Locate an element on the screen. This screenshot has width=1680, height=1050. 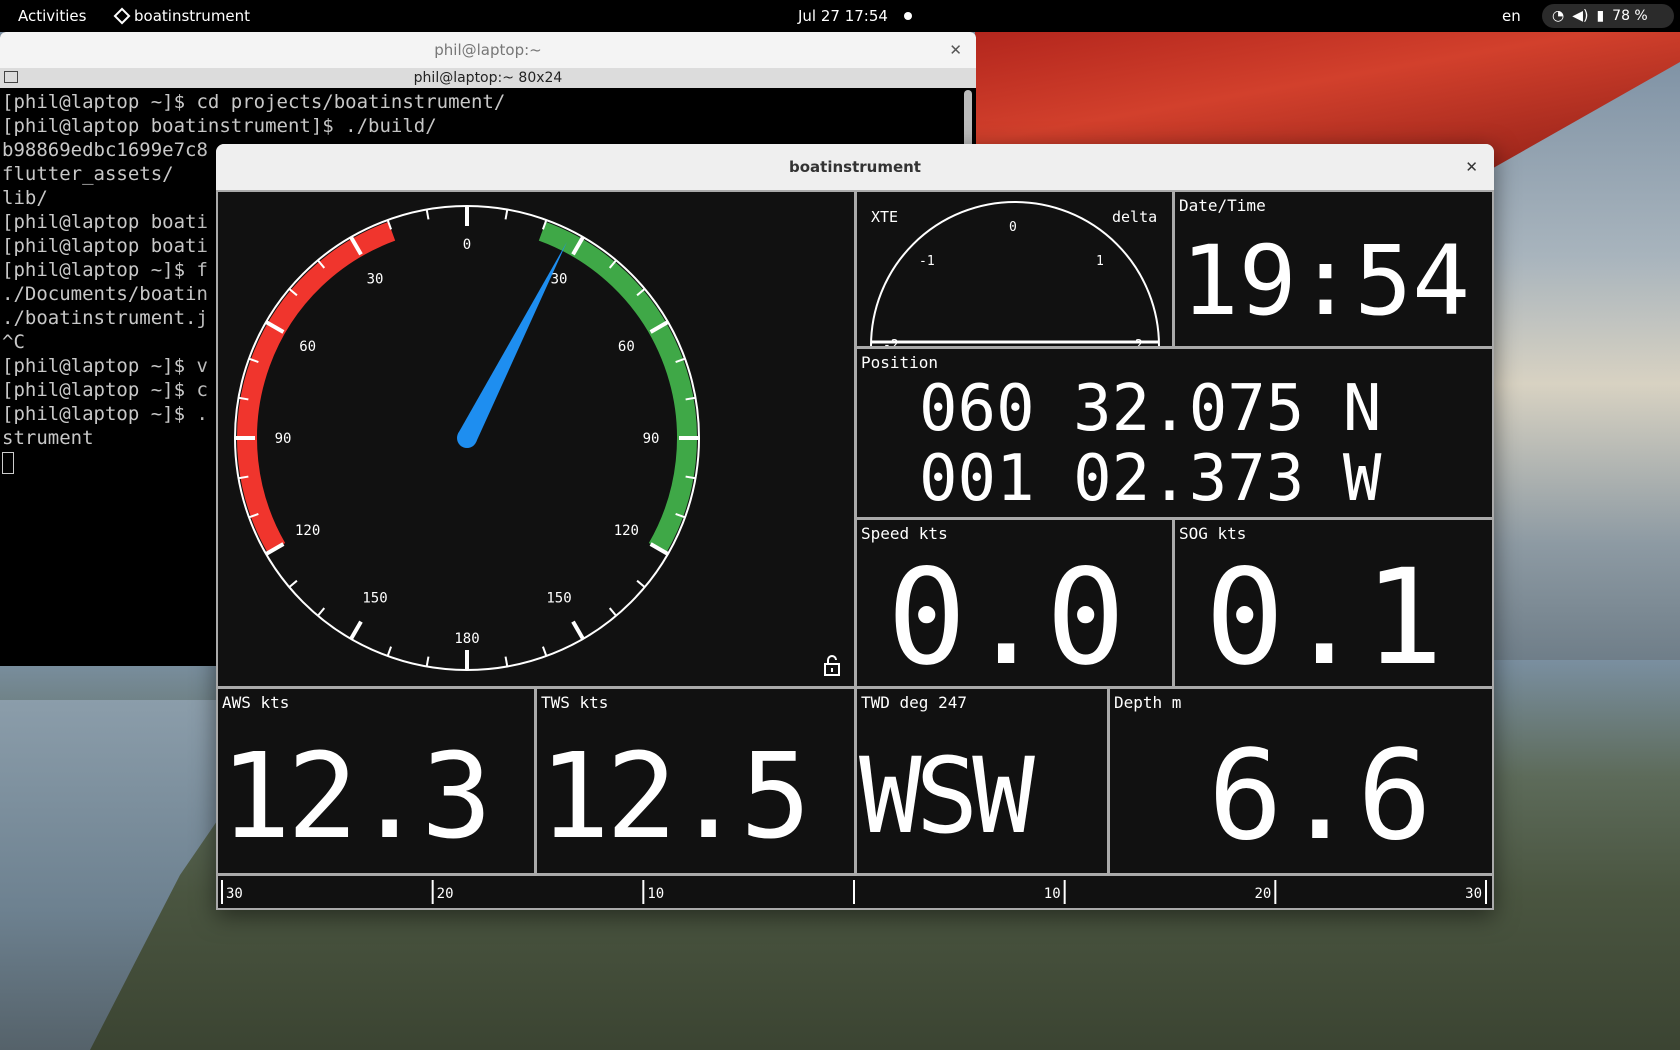
xte-gauge is located at coordinates (1015, 273).